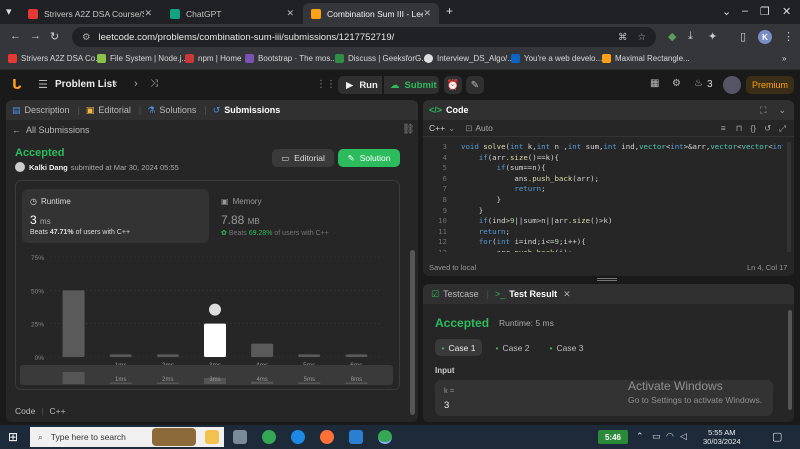 The width and height of the screenshot is (800, 449). Describe the element at coordinates (782, 128) in the screenshot. I see `fullscreen-icon: ⤢` at that location.